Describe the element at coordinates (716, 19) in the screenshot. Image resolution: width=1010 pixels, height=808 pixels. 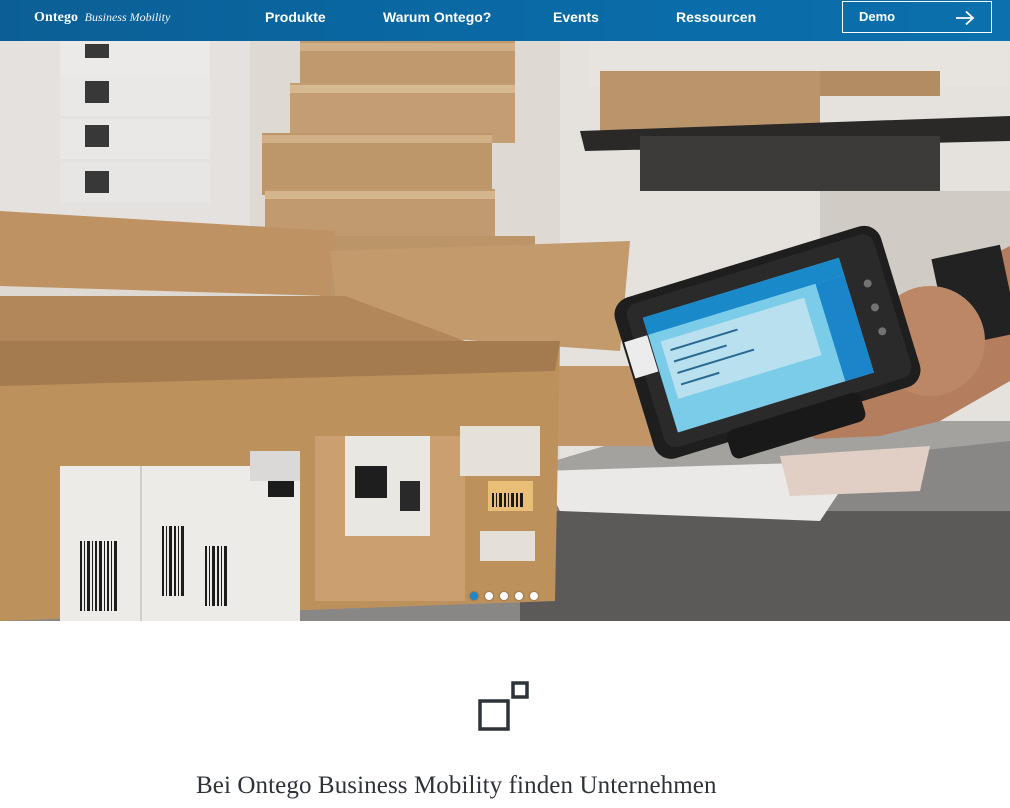
I see `nav-item-ressourcen: Ressourcen` at that location.